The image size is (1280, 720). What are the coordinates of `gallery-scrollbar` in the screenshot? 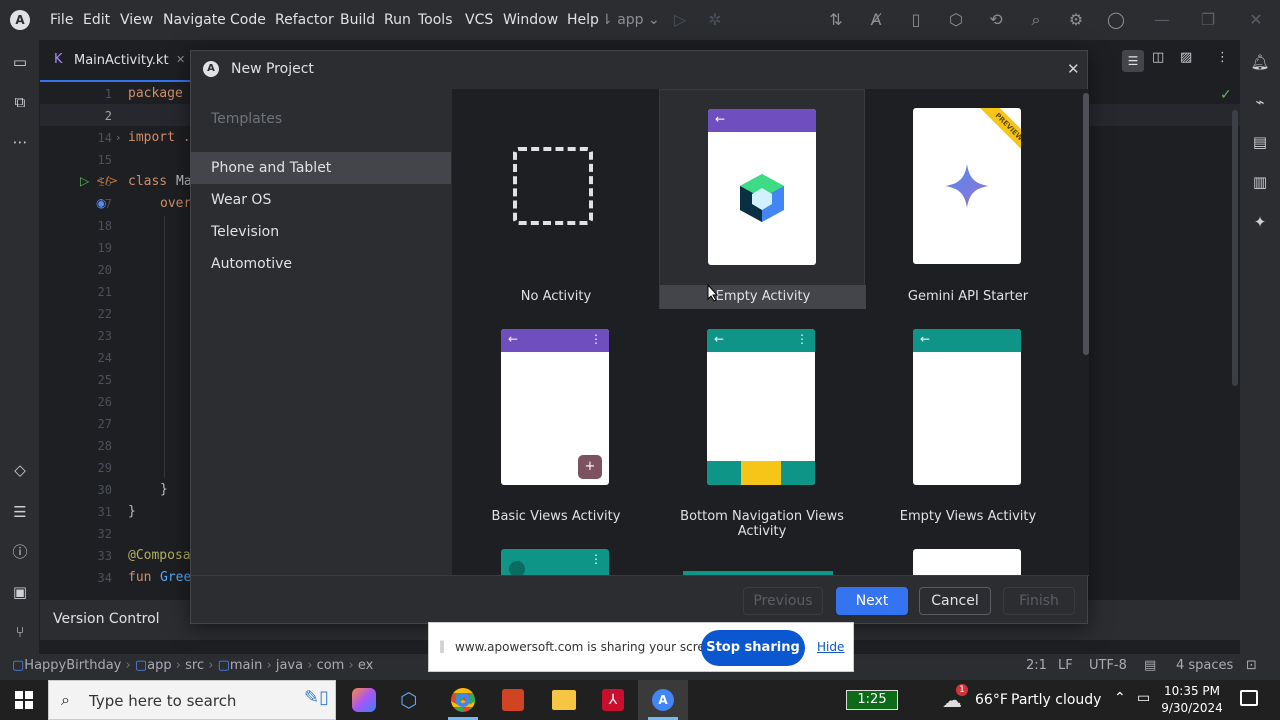 It's located at (1086, 224).